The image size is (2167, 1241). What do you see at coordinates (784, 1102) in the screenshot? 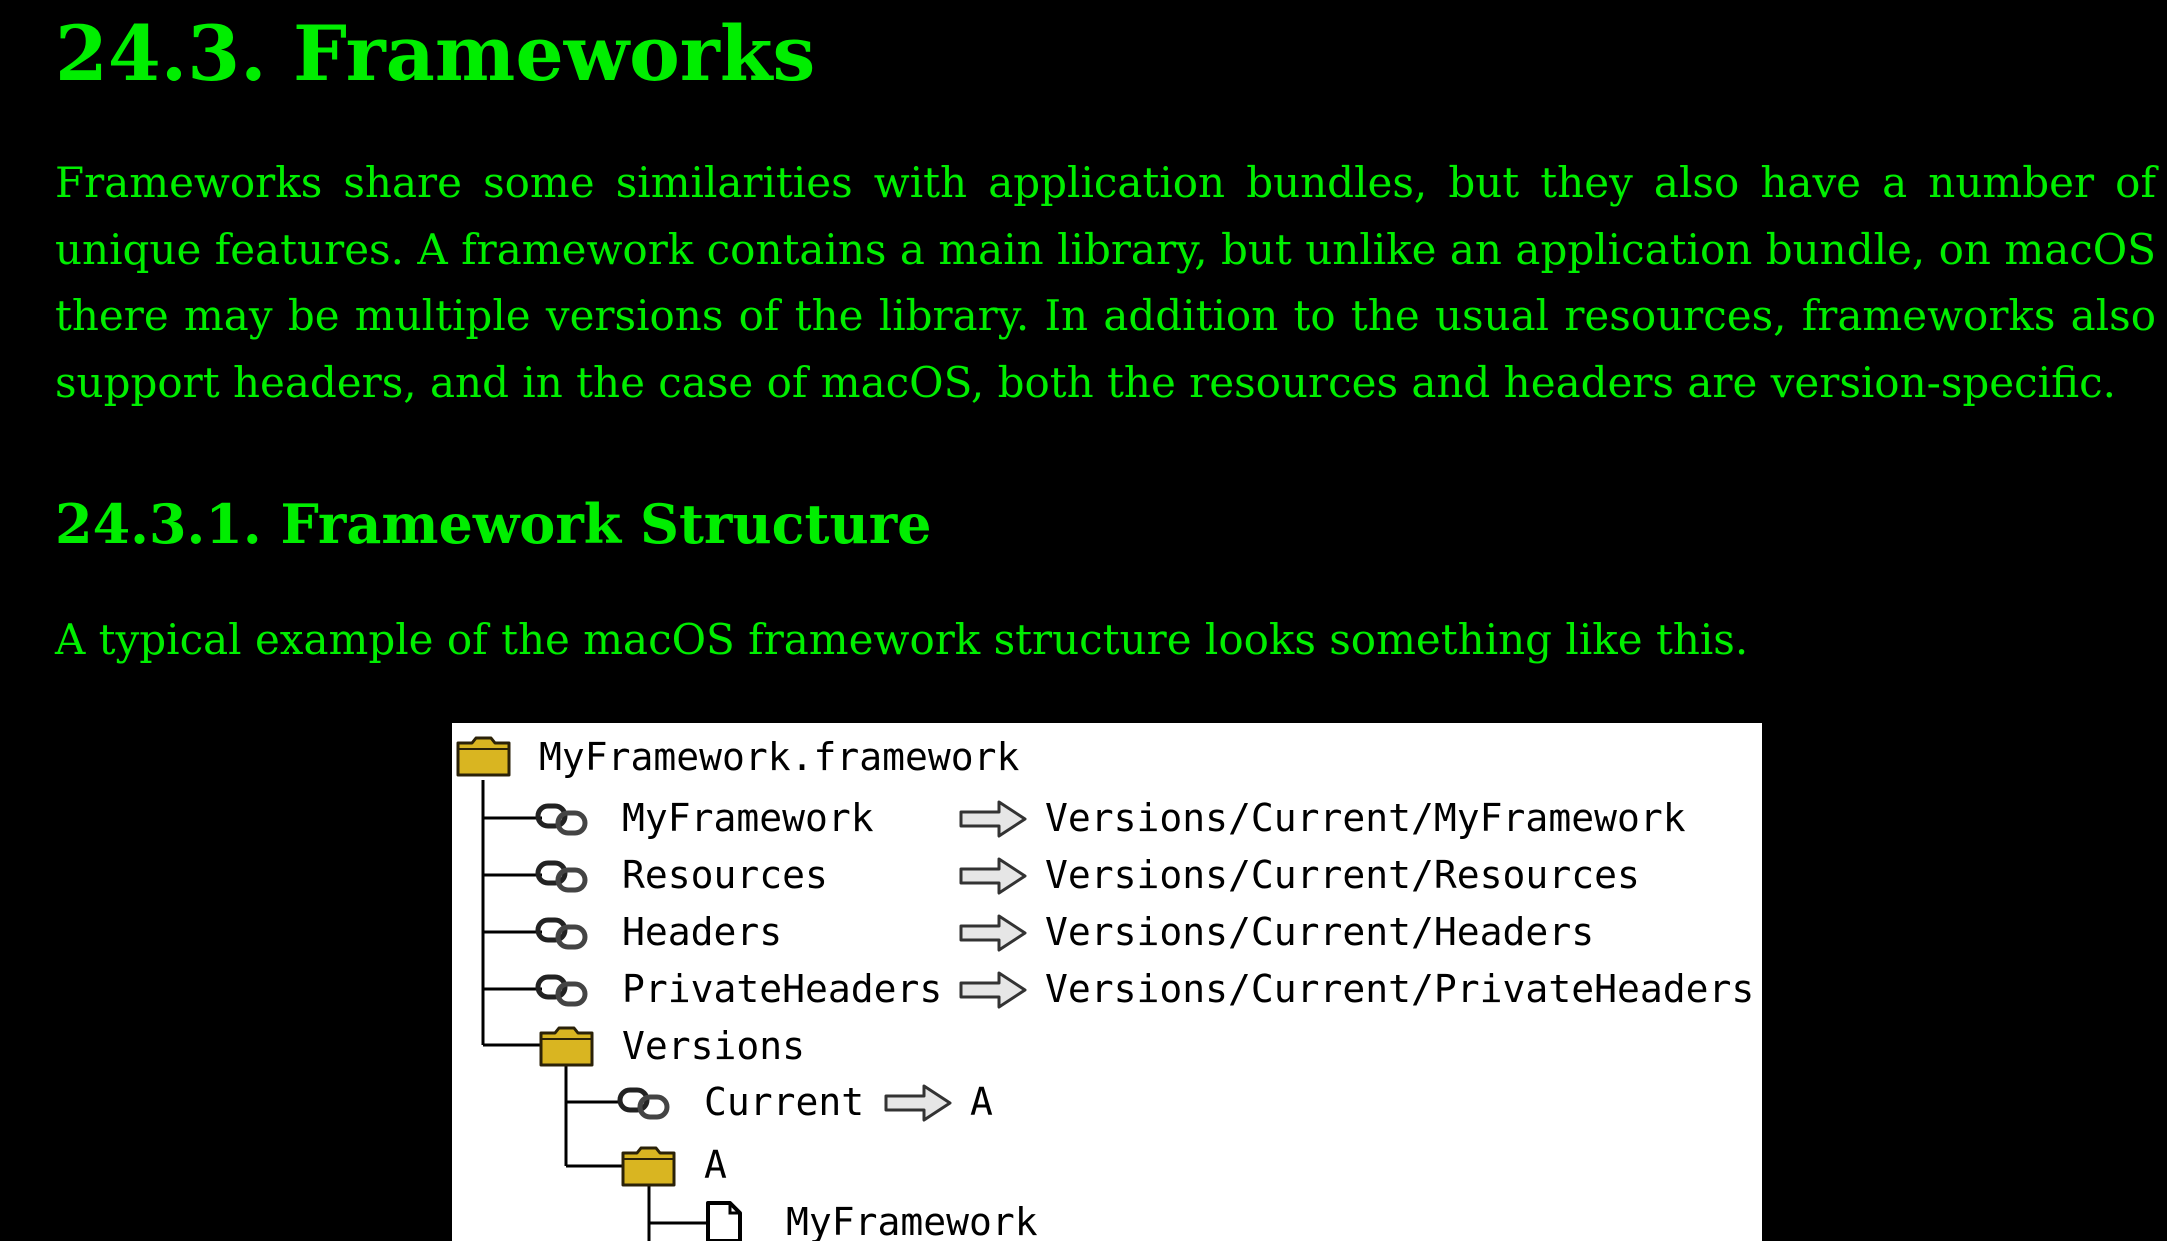
I see `current-link-name: Current` at bounding box center [784, 1102].